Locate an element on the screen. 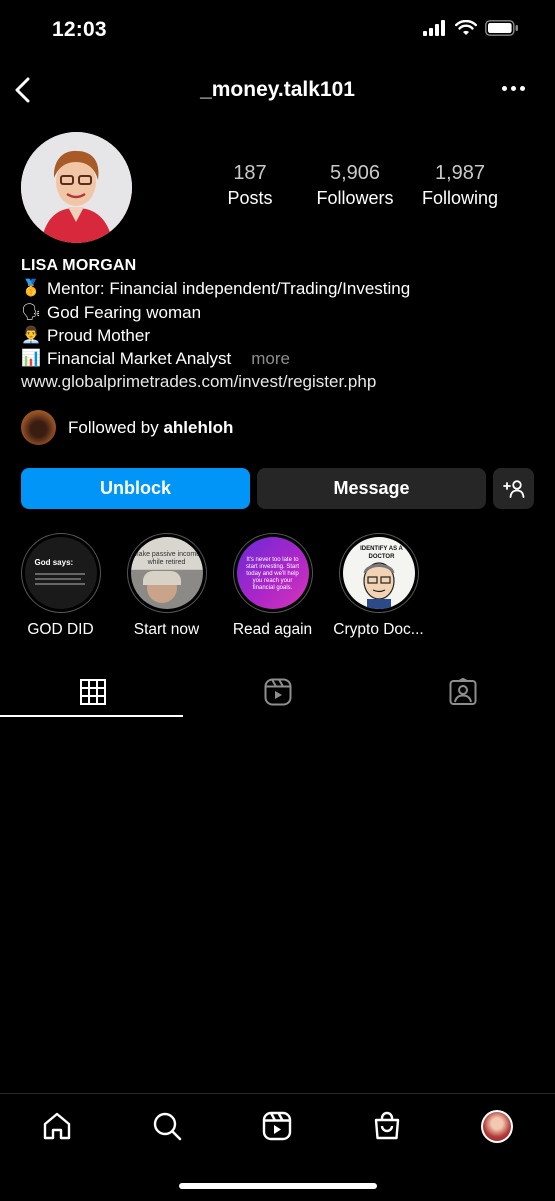  shop-icon is located at coordinates (387, 1125).